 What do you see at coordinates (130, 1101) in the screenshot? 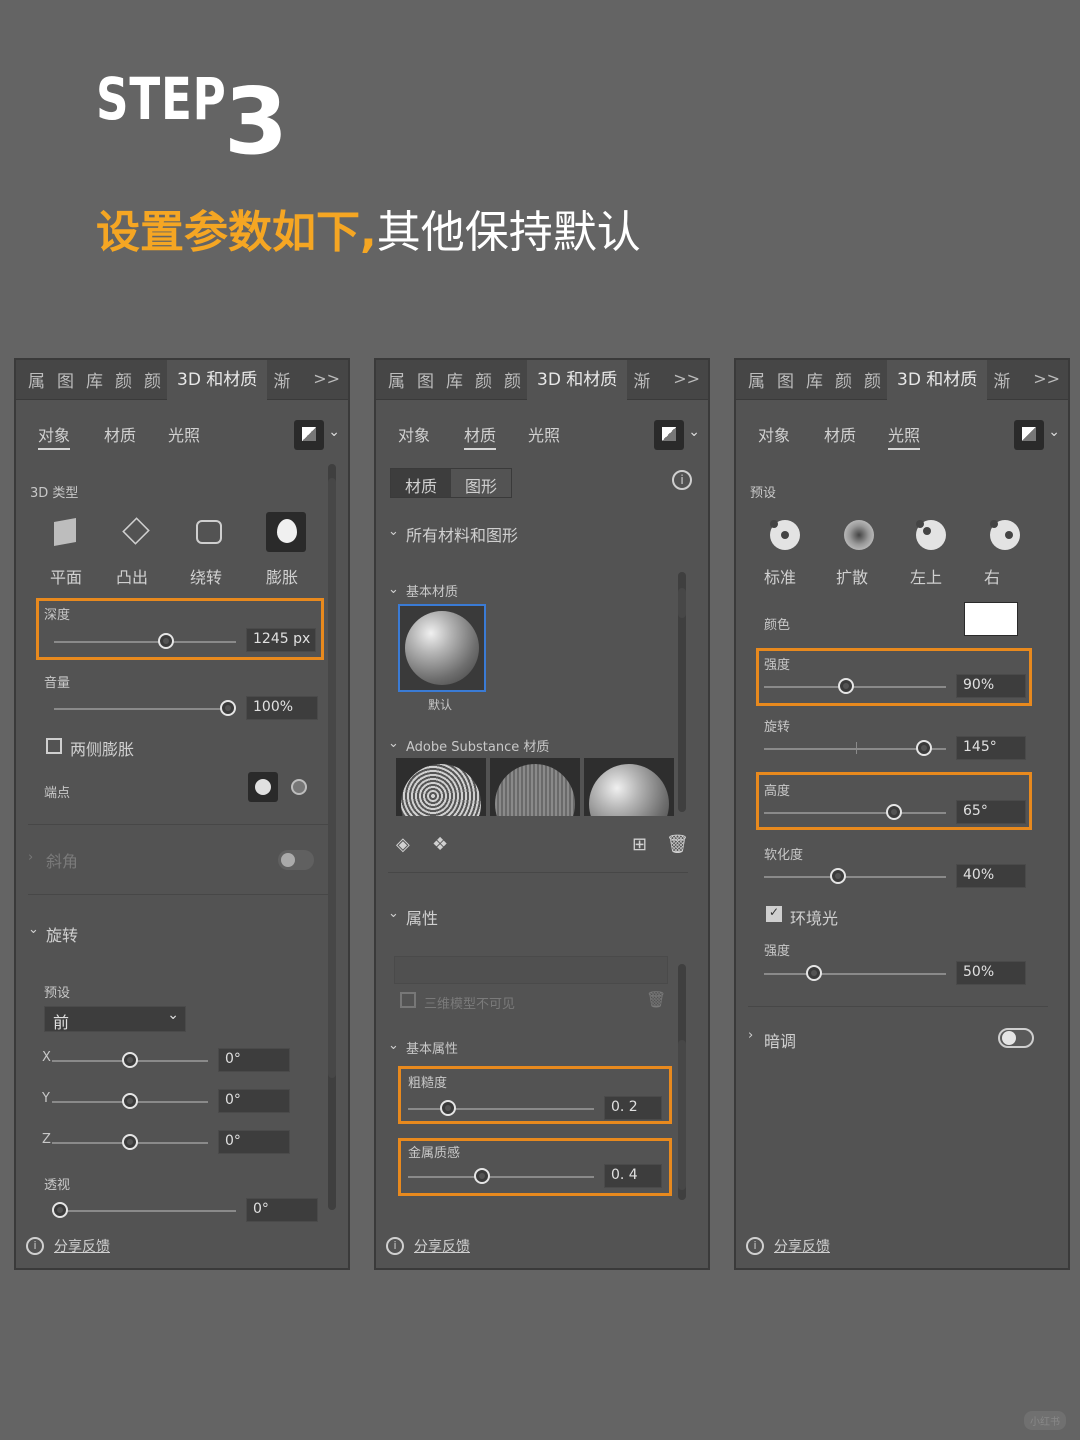
I see `y-slider-handle` at bounding box center [130, 1101].